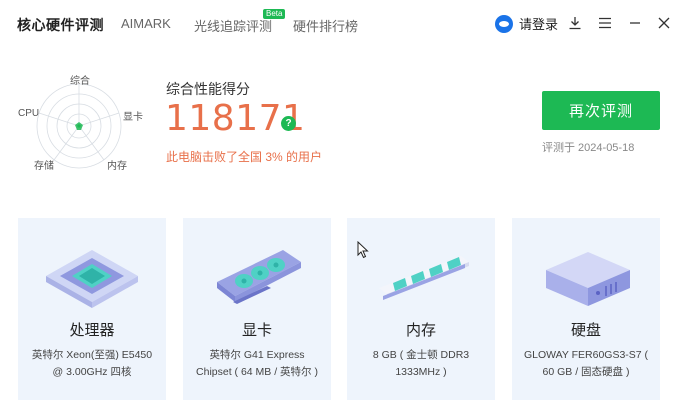 This screenshot has height=400, width=682. I want to click on close-button, so click(664, 23).